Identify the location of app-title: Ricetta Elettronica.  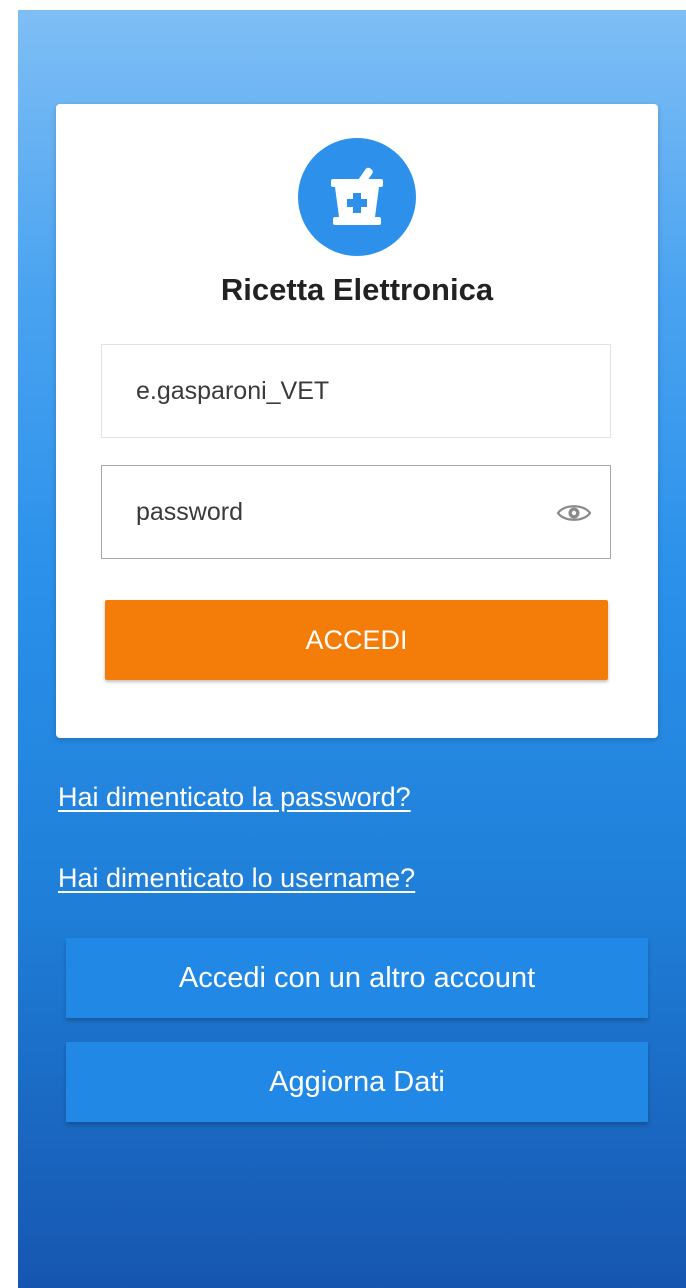
(357, 289).